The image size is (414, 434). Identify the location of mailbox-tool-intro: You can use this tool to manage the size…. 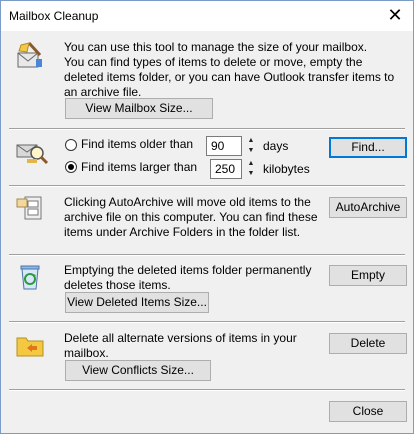
(216, 47).